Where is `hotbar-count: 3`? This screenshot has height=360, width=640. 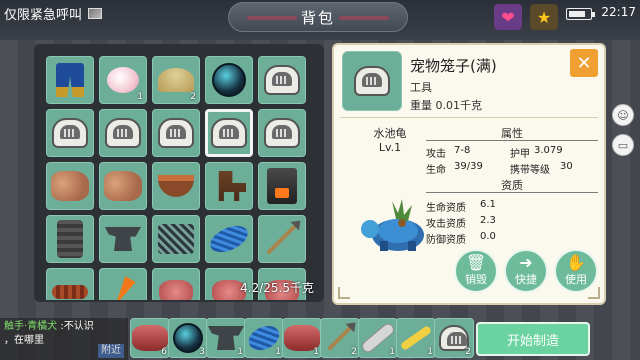
hotbar-count: 3 is located at coordinates (202, 352).